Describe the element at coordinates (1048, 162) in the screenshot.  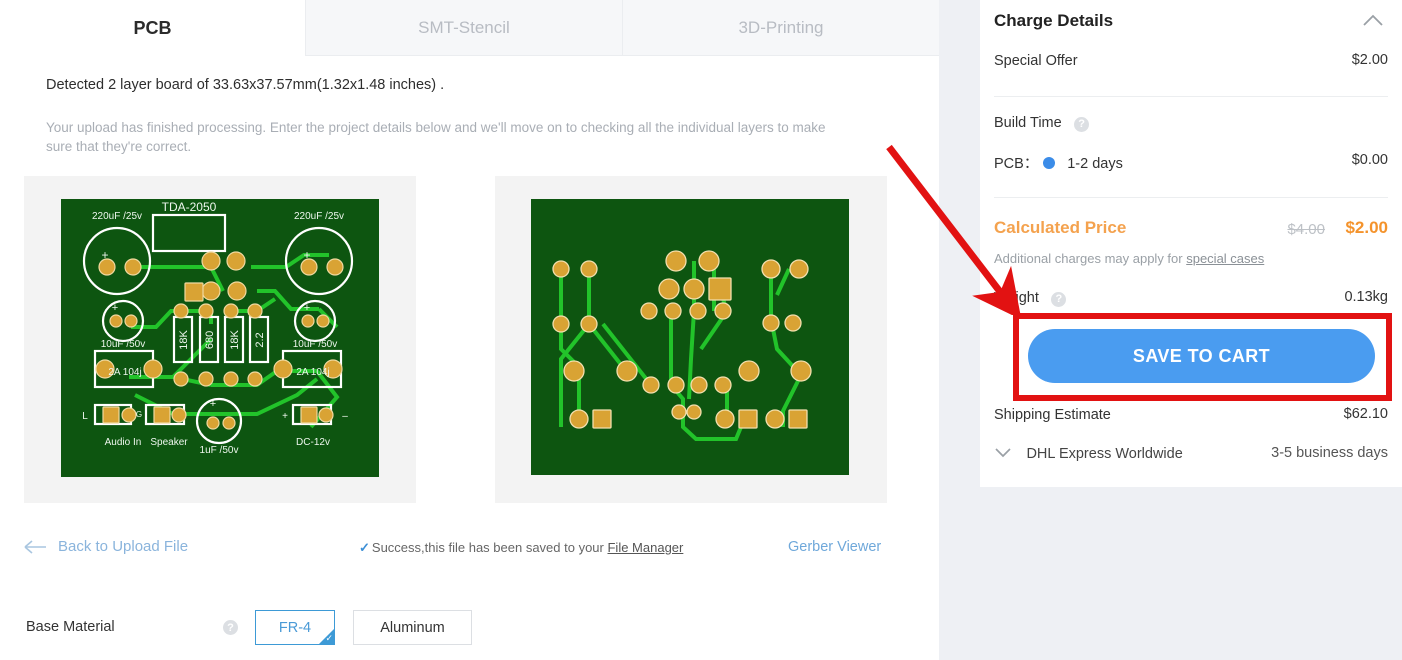
I see `selected-radio-icon` at that location.